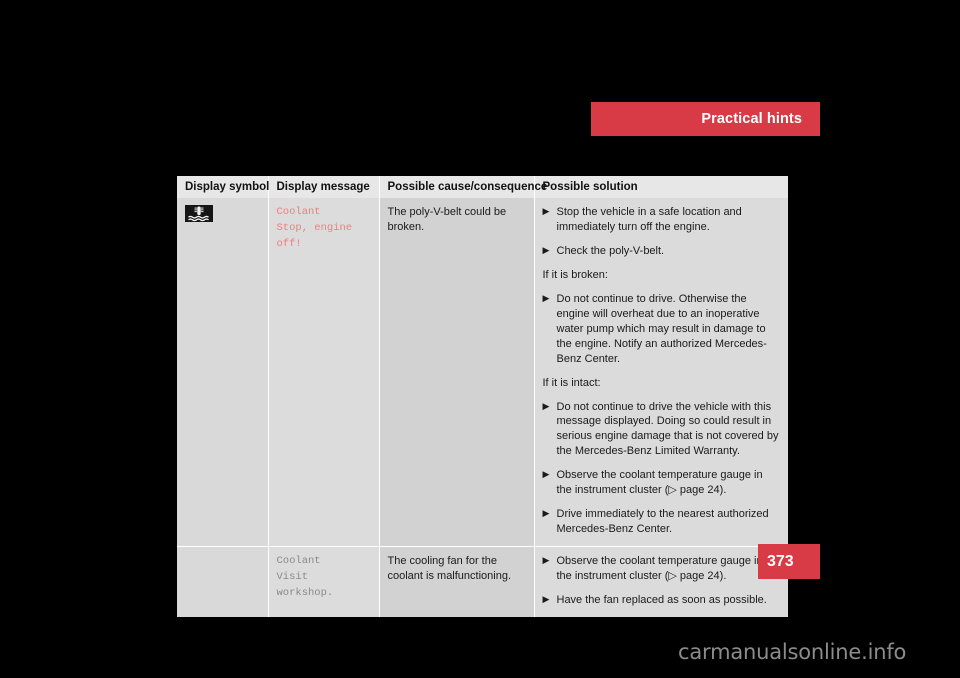 This screenshot has height=678, width=960. Describe the element at coordinates (447, 219) in the screenshot. I see `possible-cause-text: The poly-V-belt could be broken.` at that location.